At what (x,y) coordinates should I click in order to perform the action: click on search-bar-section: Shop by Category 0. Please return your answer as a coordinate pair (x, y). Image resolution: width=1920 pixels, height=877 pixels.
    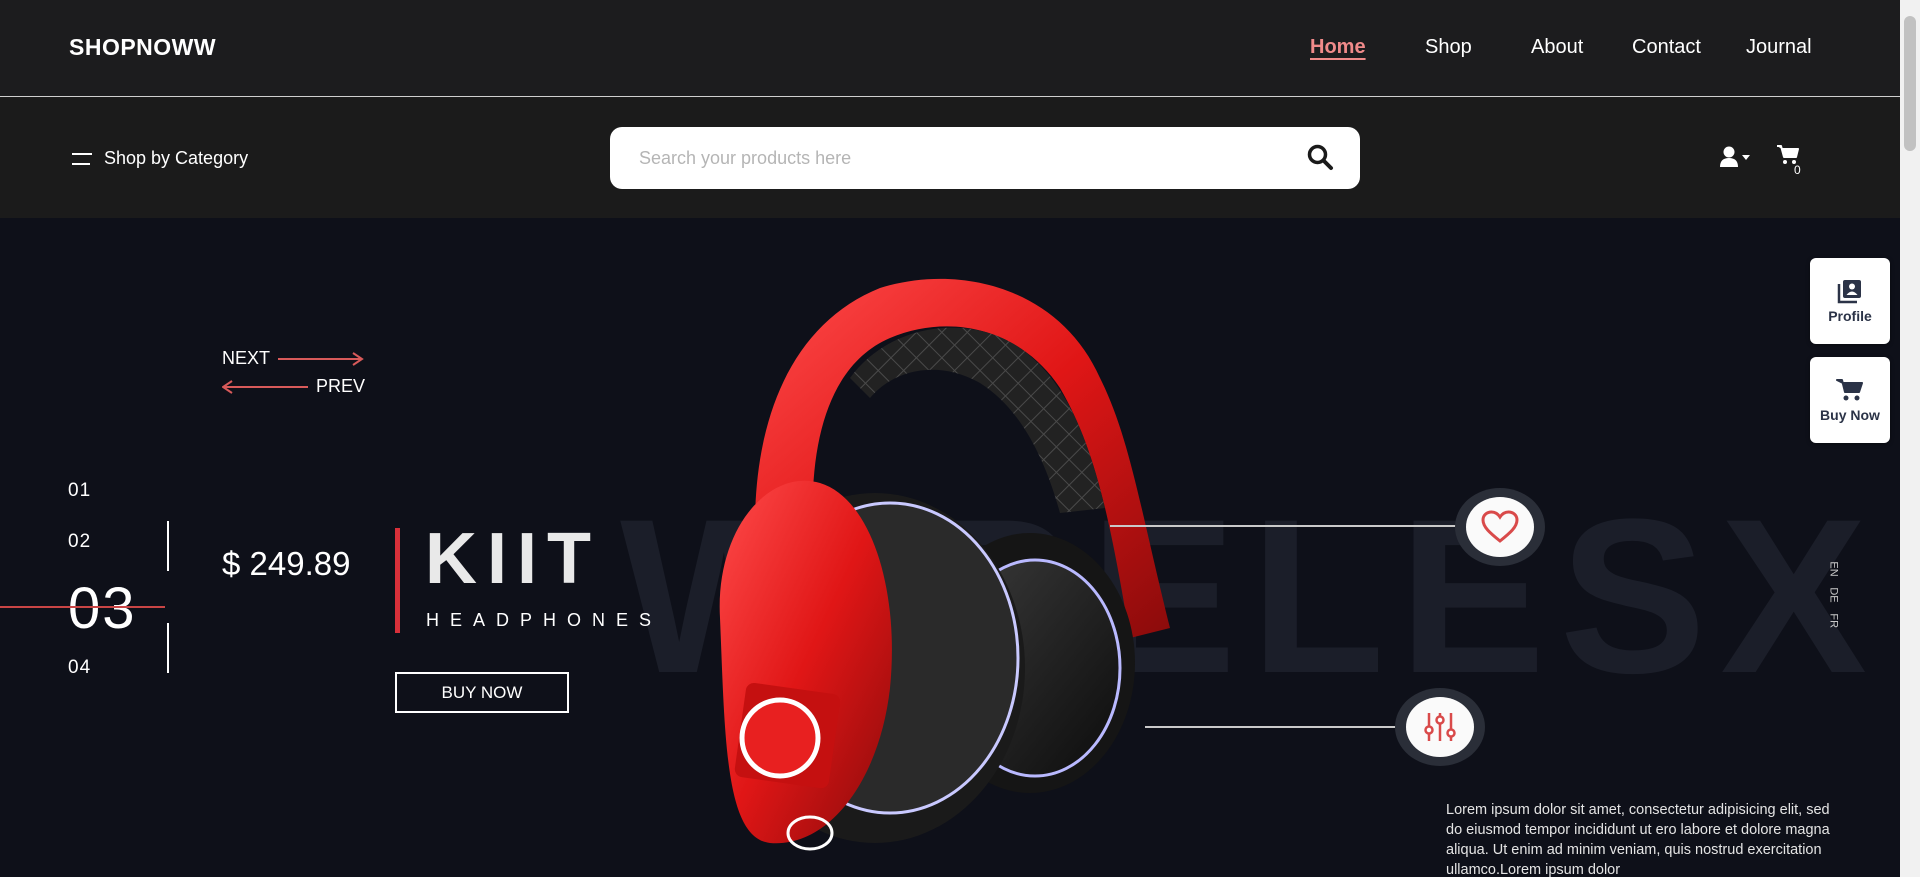
    Looking at the image, I should click on (950, 158).